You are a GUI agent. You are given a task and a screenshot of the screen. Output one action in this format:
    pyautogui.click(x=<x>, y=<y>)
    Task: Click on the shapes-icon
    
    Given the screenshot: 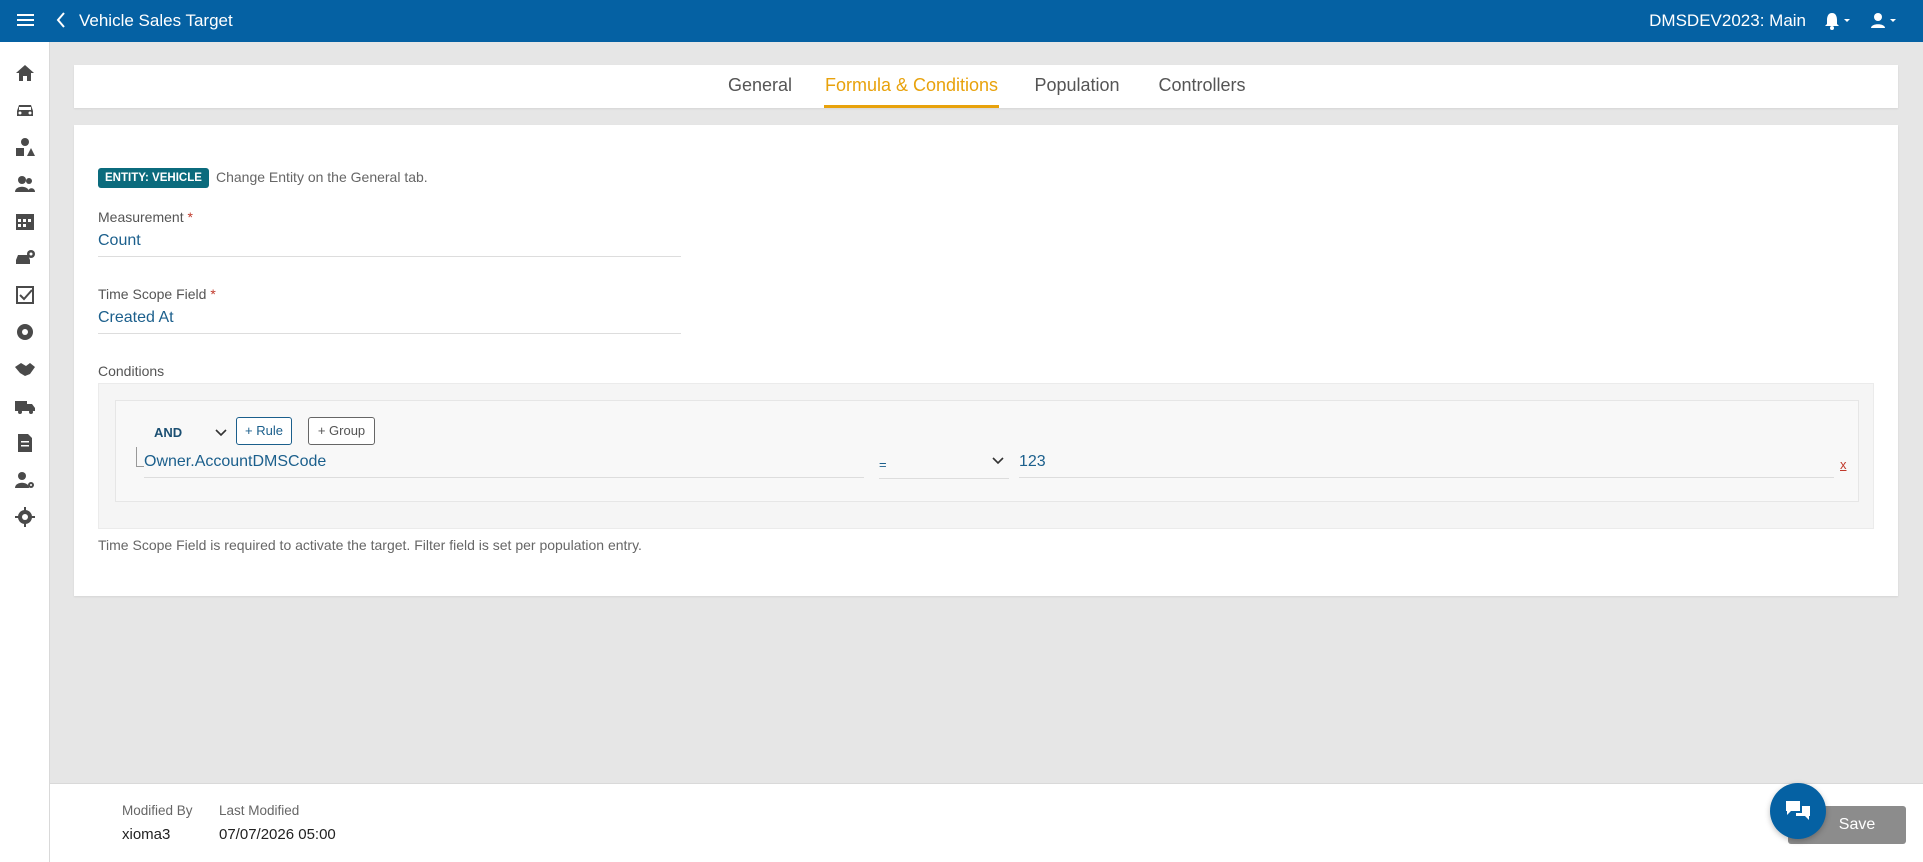 What is the action you would take?
    pyautogui.click(x=25, y=147)
    